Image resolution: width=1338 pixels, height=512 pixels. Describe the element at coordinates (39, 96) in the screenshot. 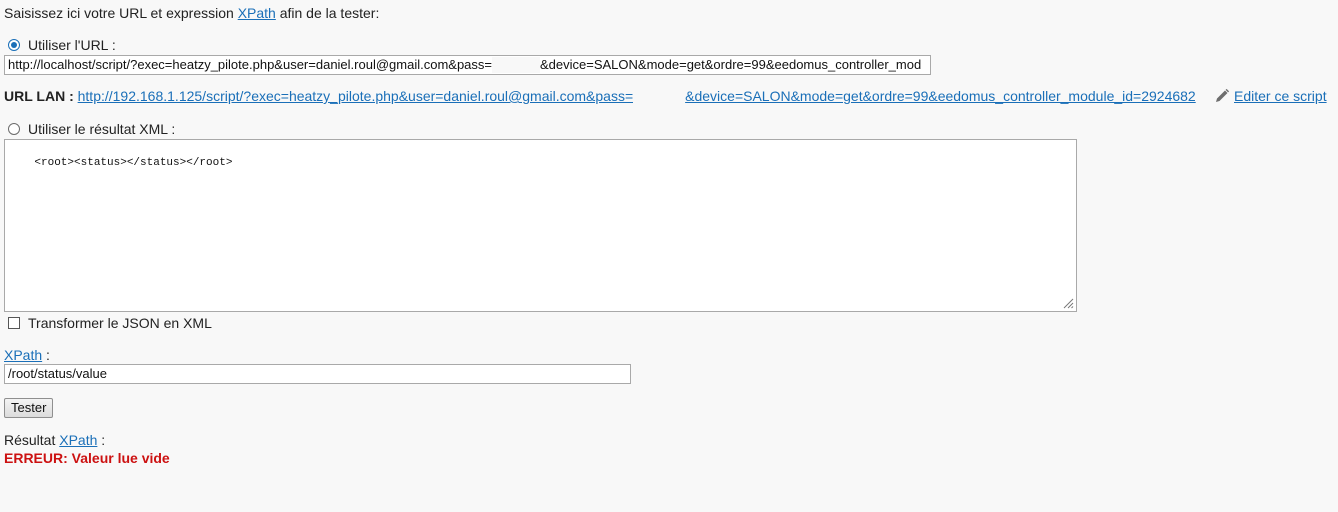

I see `url-lan-label: URL LAN :` at that location.